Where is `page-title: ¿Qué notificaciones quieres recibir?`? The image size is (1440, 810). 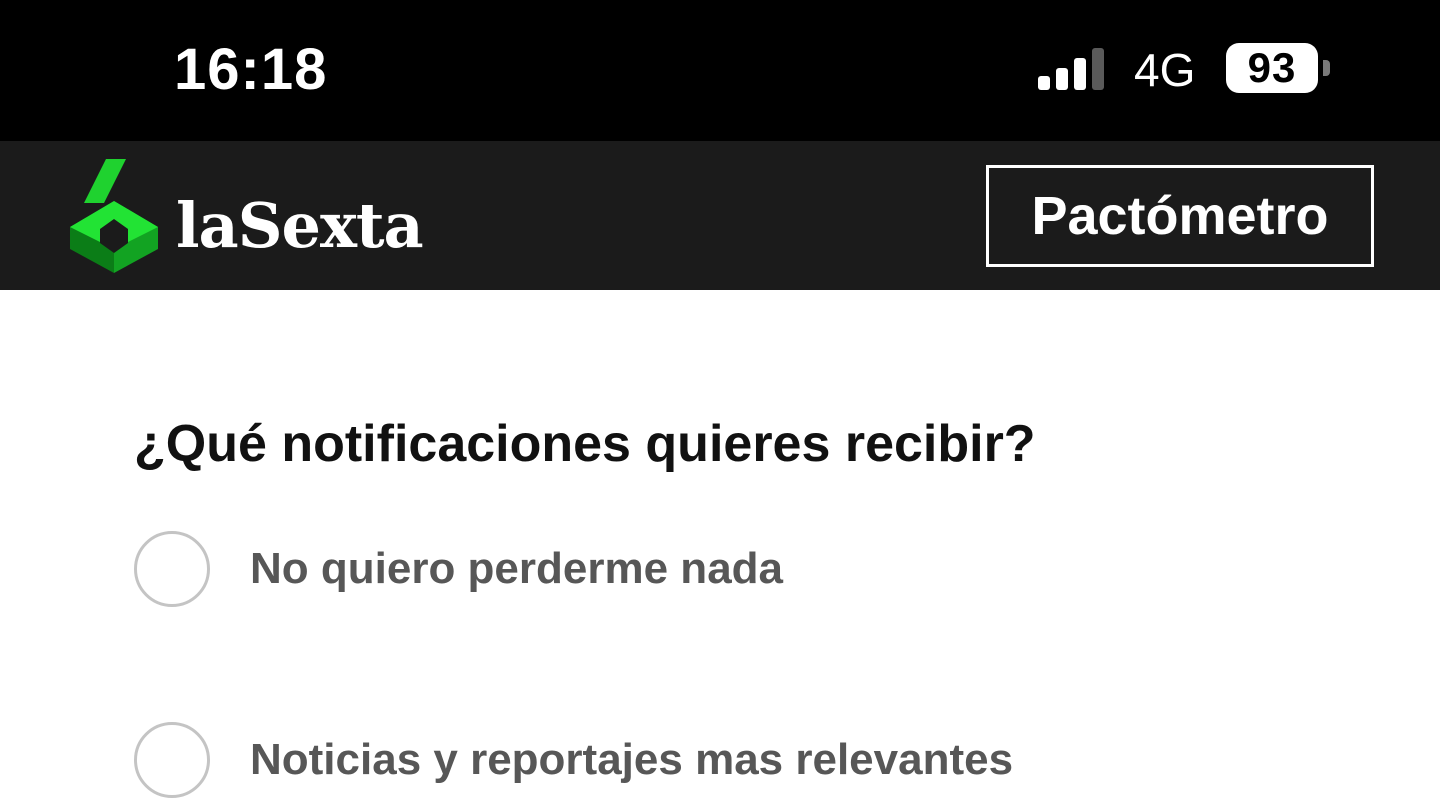 page-title: ¿Qué notificaciones quieres recibir? is located at coordinates (585, 444).